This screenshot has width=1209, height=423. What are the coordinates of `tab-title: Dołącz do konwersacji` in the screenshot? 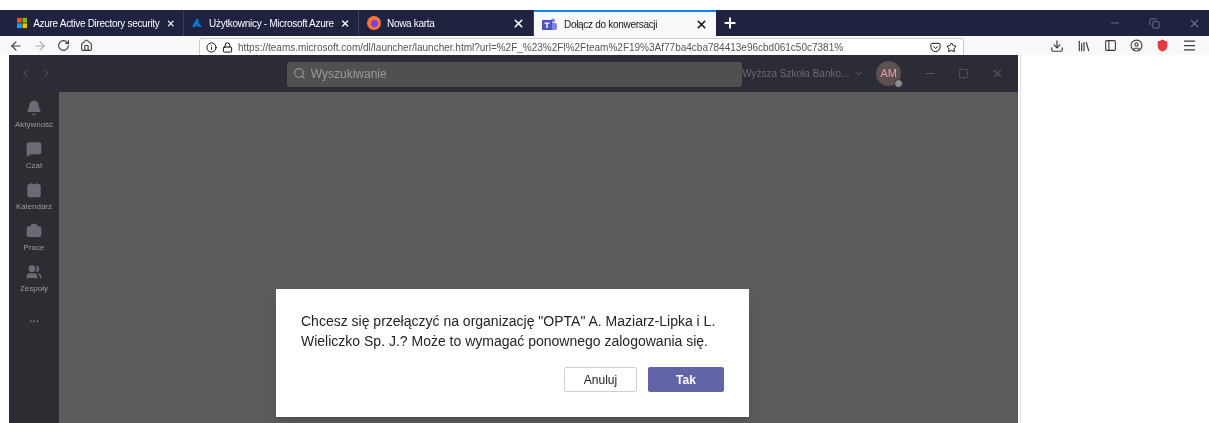 It's located at (611, 24).